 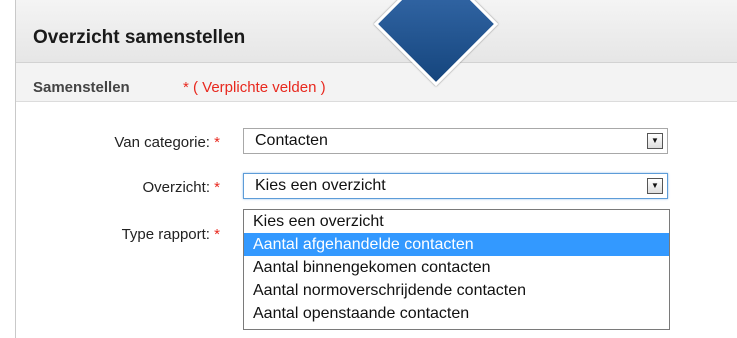 What do you see at coordinates (376, 82) in the screenshot?
I see `section-header: Samenstellen * ( Verplichte velden )` at bounding box center [376, 82].